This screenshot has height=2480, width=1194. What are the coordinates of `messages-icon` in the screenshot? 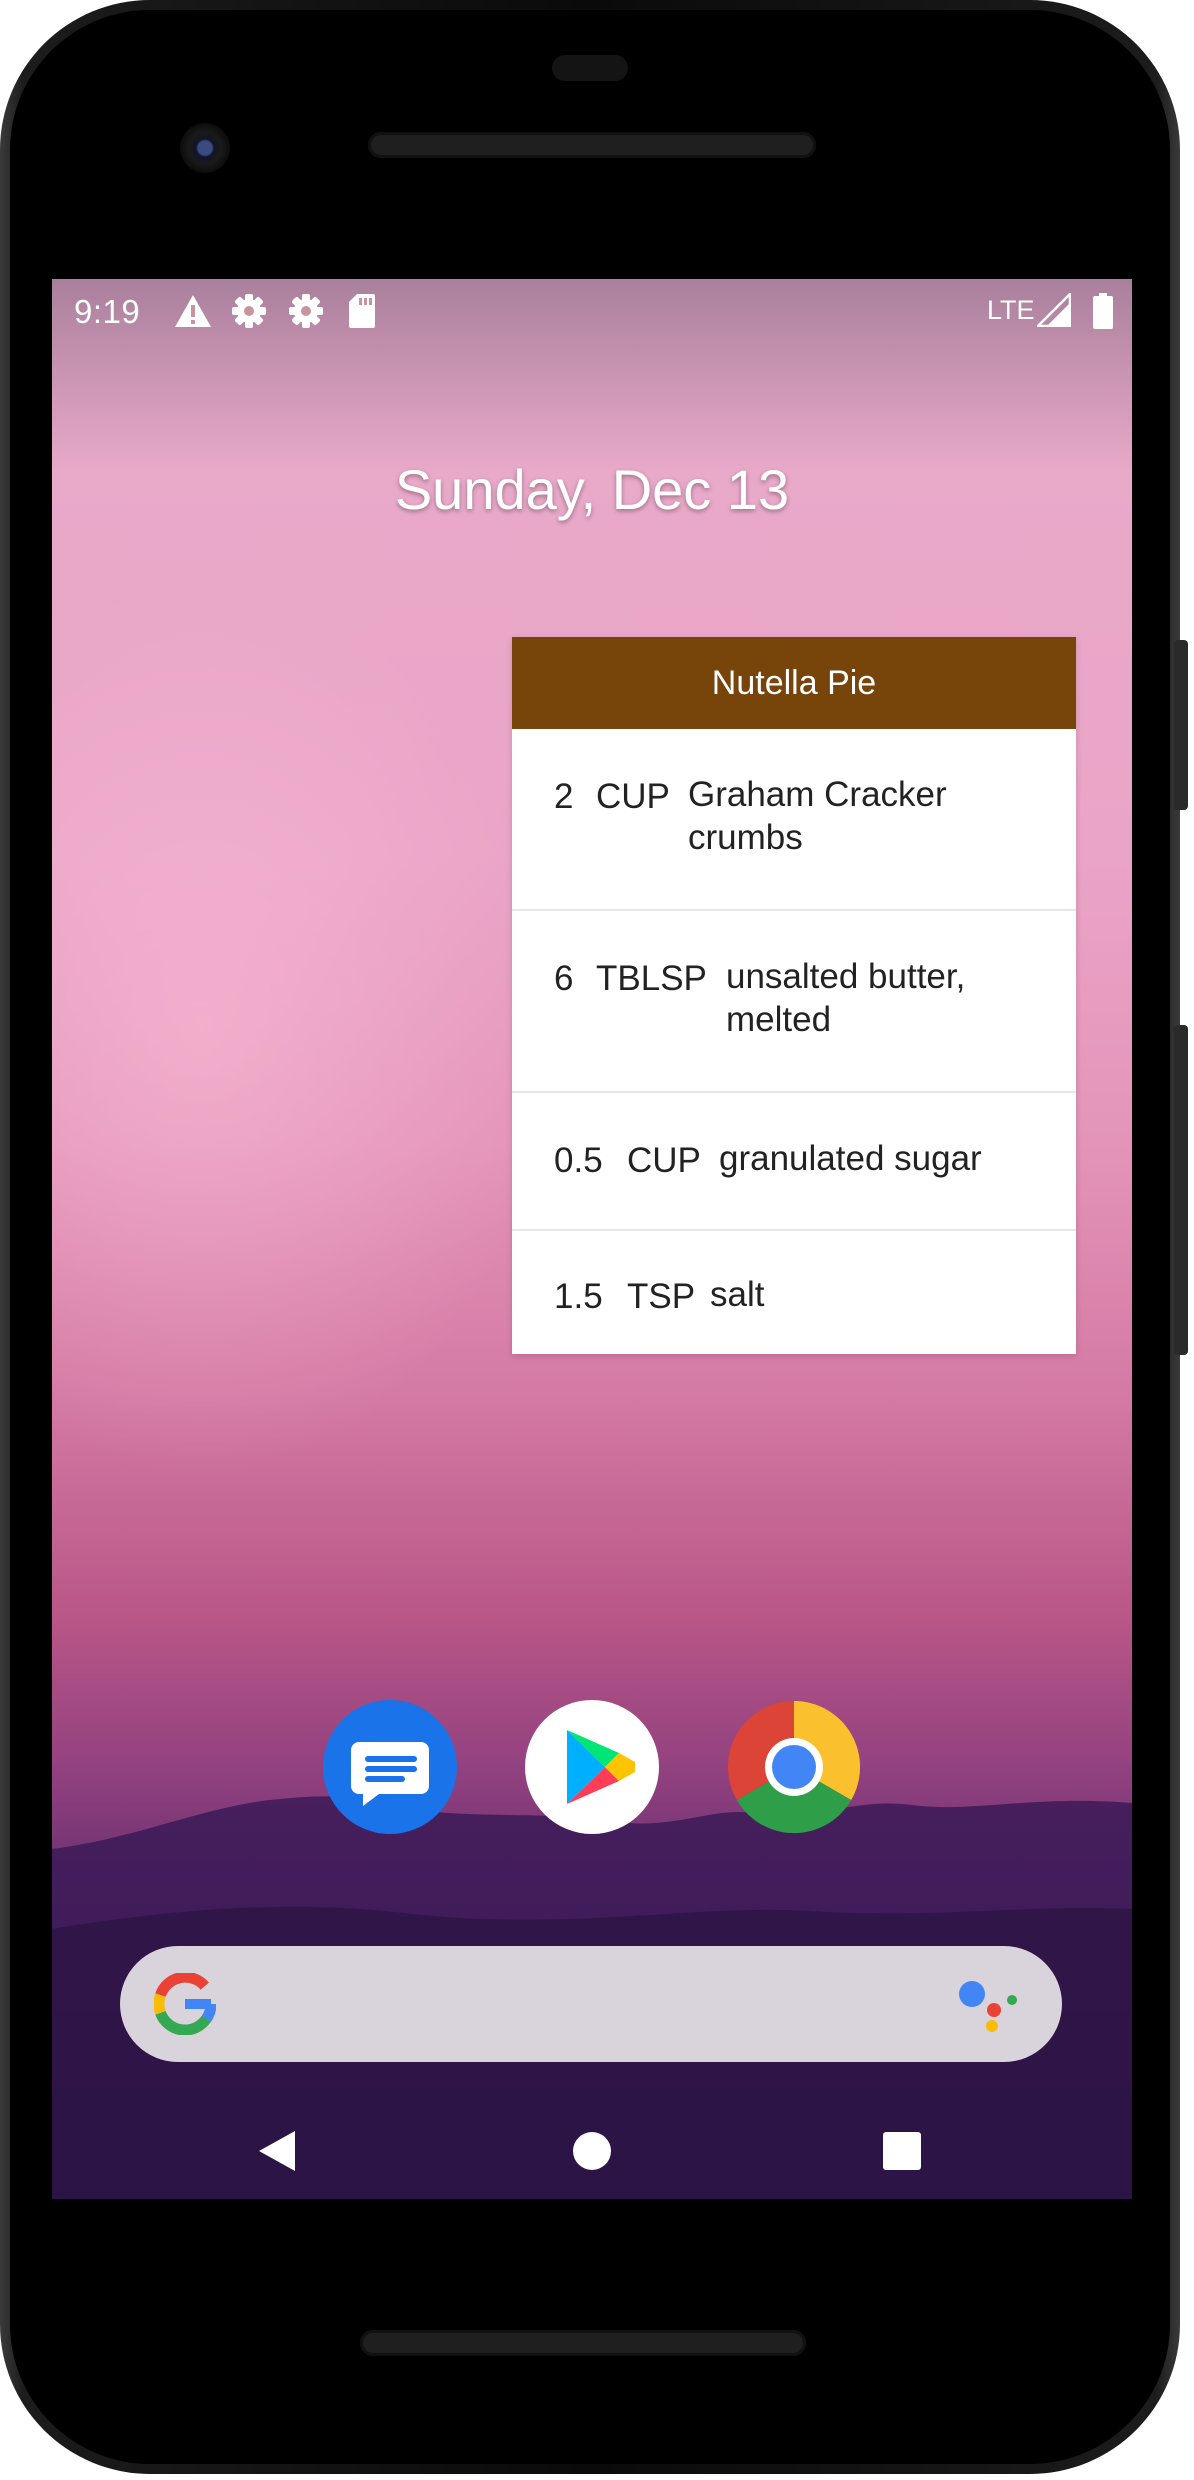 It's located at (390, 1767).